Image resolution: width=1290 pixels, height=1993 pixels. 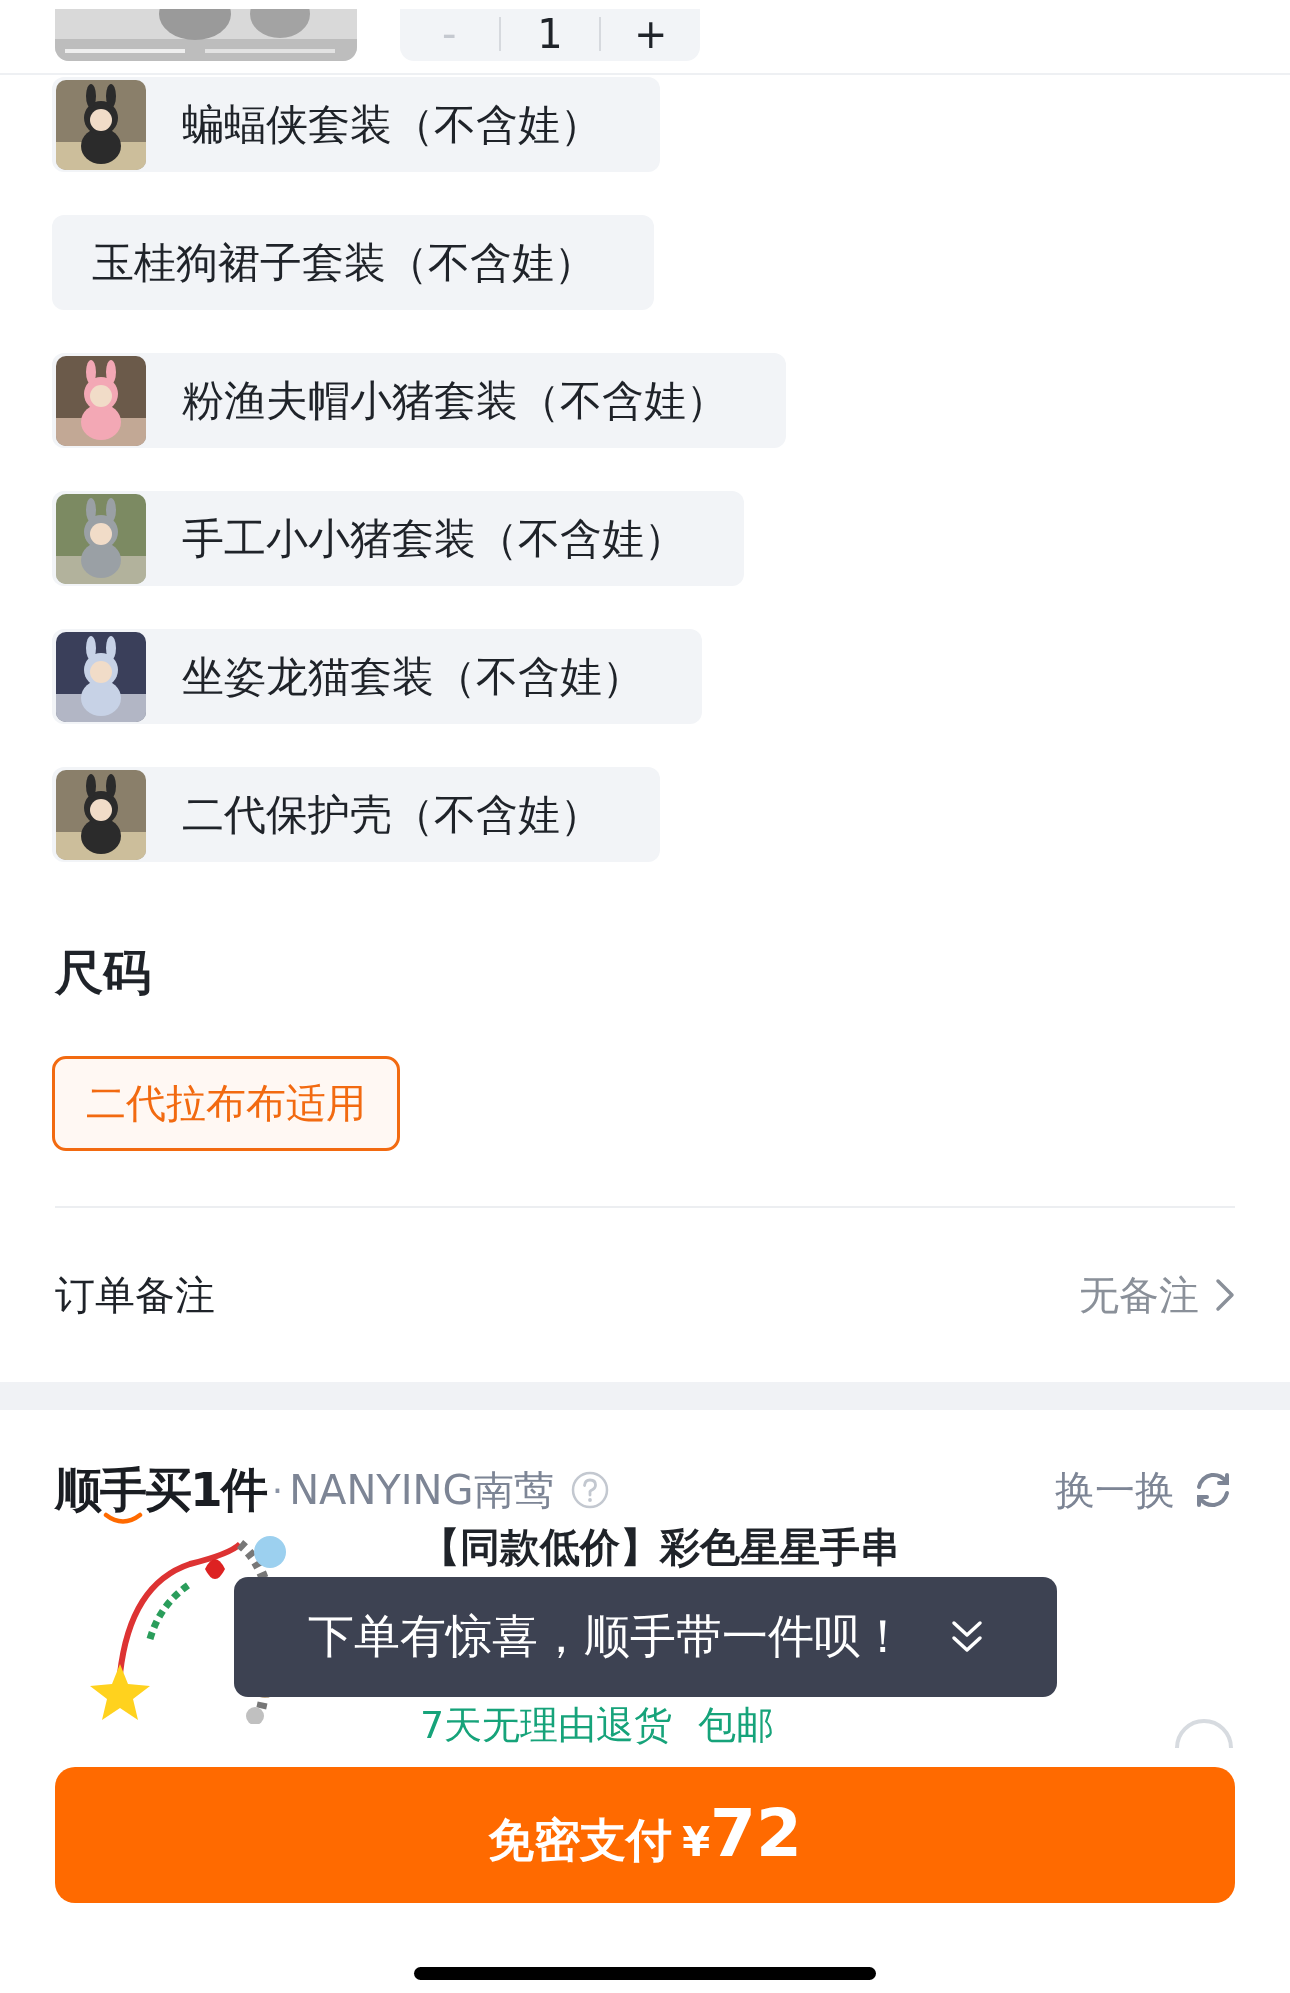 I want to click on order-note-label: 订单备注, so click(x=135, y=1295).